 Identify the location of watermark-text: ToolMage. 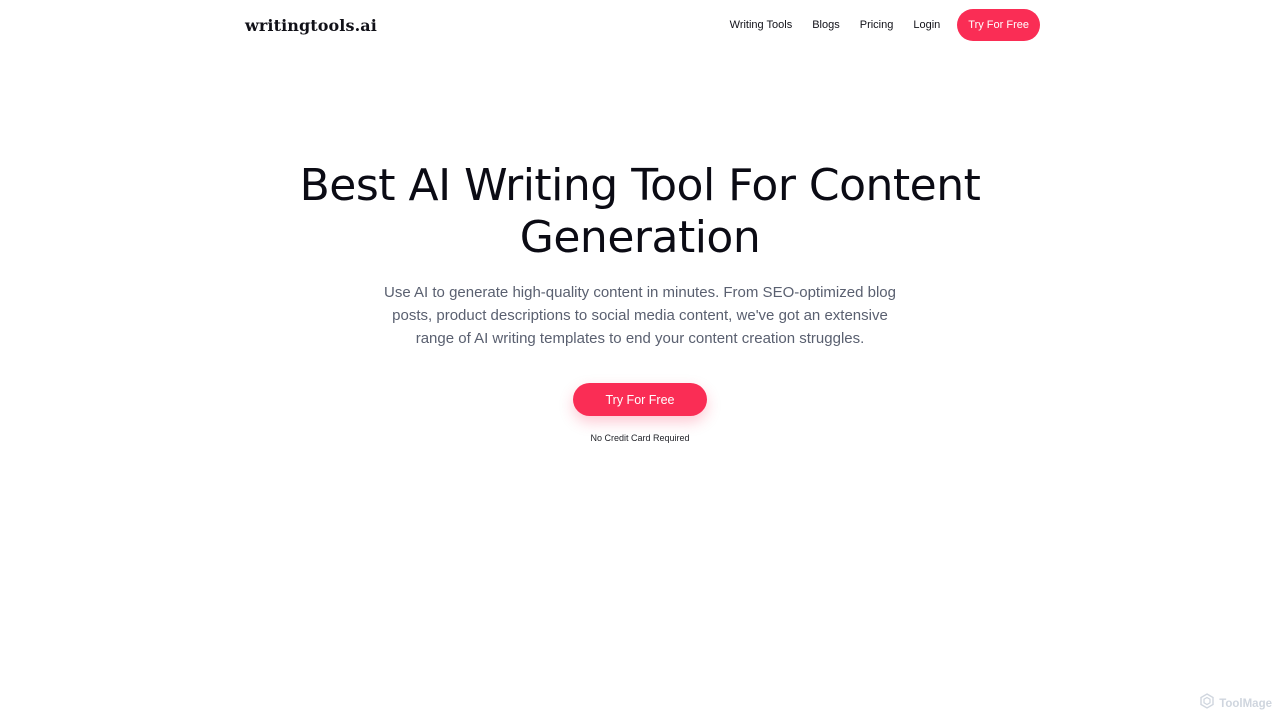
(1245, 703).